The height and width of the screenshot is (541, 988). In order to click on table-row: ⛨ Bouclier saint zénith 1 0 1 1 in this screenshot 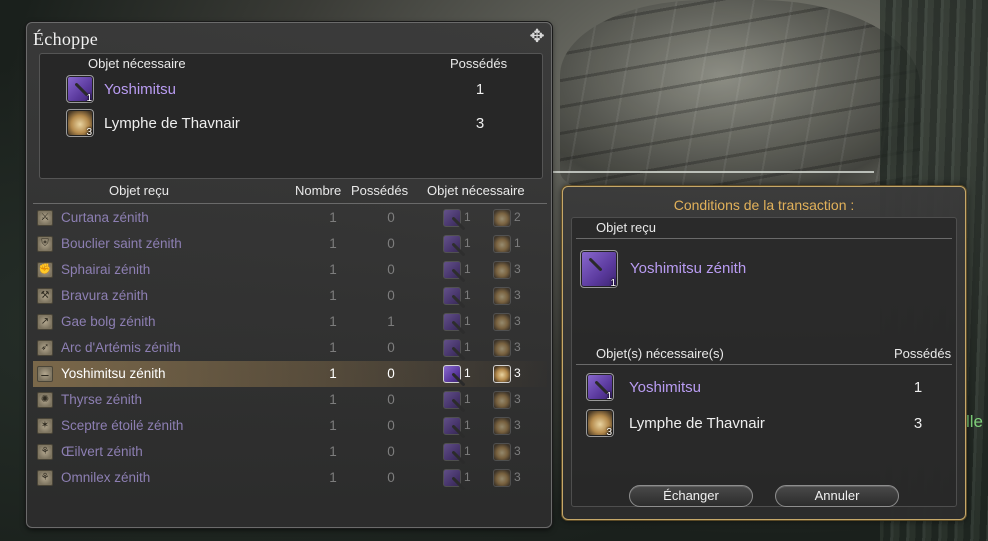, I will do `click(290, 244)`.